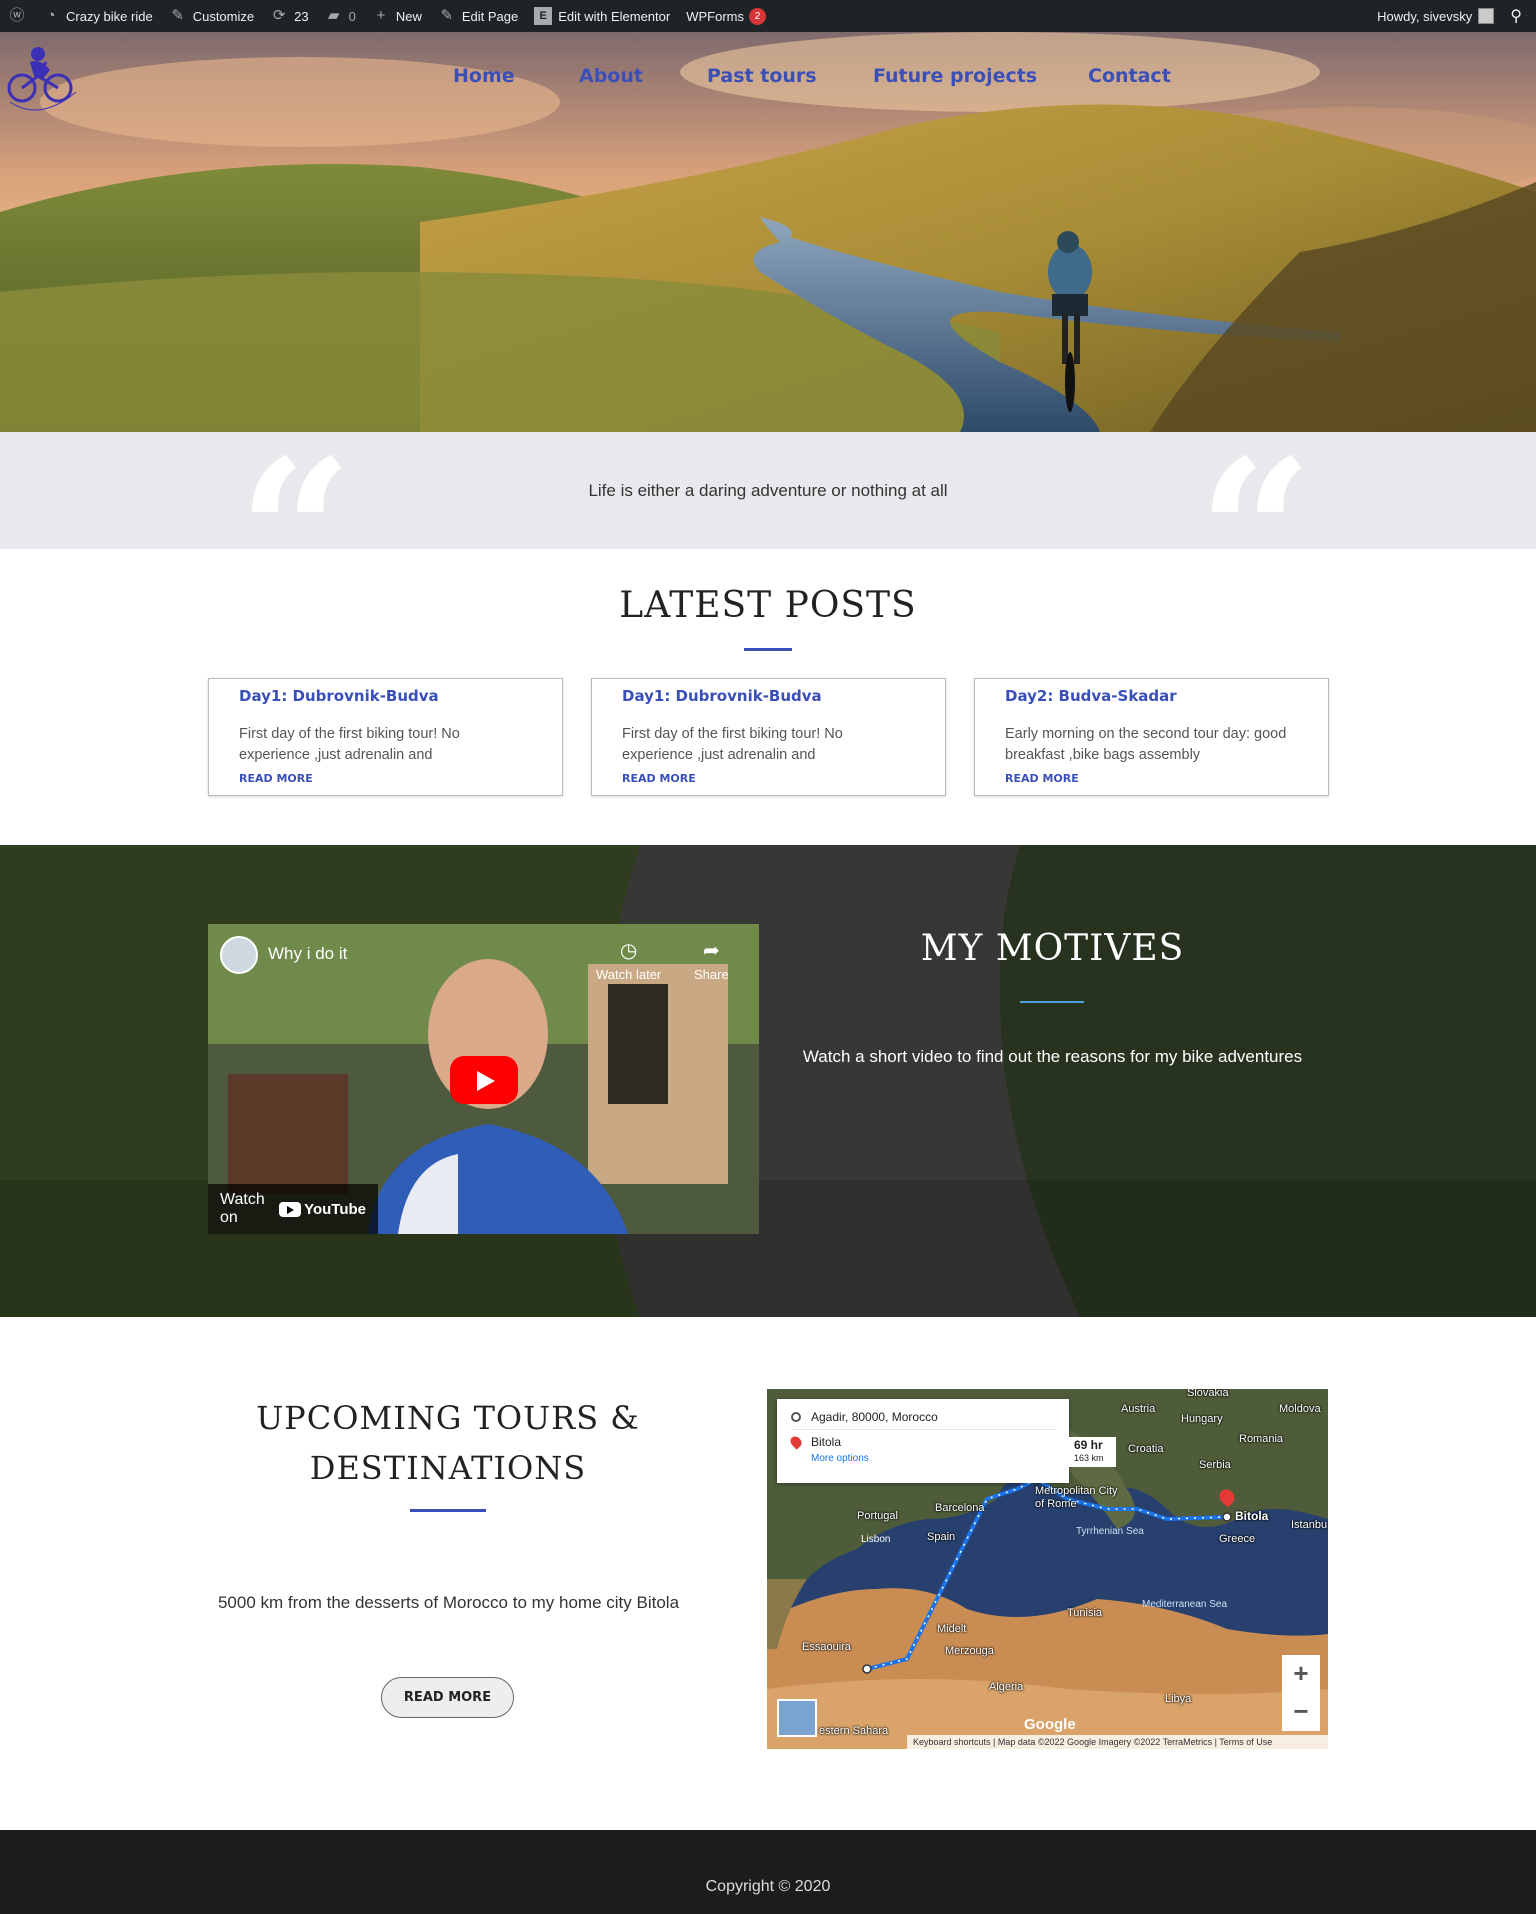  Describe the element at coordinates (768, 1872) in the screenshot. I see `site-footer` at that location.